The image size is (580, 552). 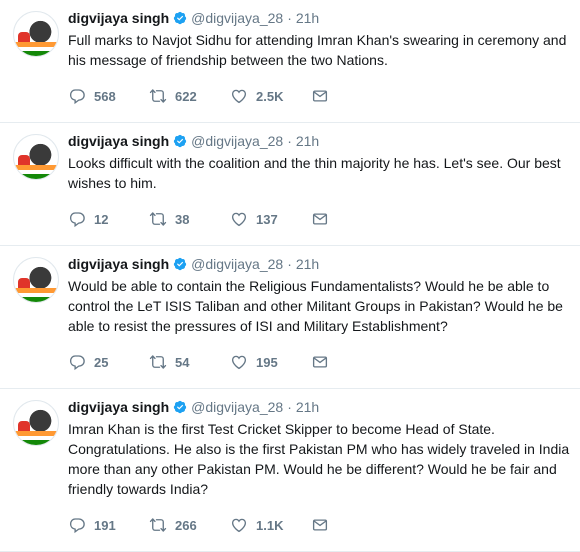 I want to click on reply-count: 25, so click(x=101, y=362).